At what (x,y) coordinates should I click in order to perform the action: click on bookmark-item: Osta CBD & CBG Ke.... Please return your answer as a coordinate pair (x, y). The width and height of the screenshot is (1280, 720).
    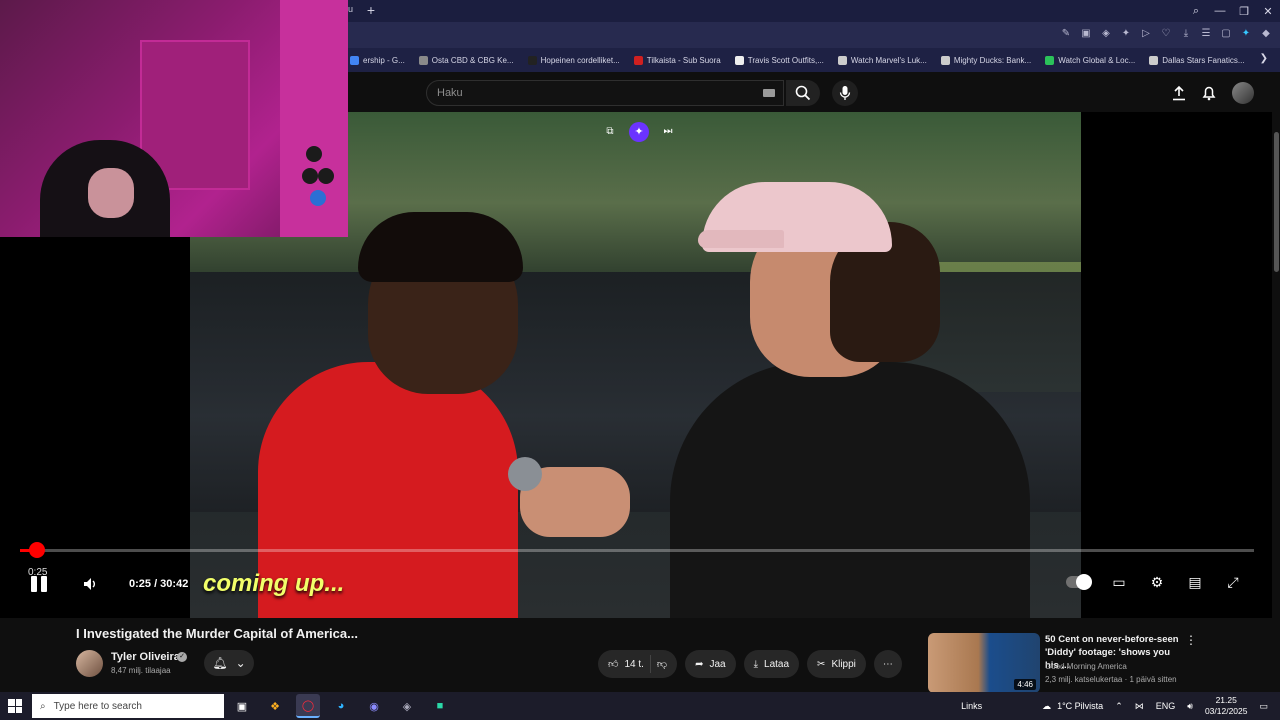
    Looking at the image, I should click on (466, 60).